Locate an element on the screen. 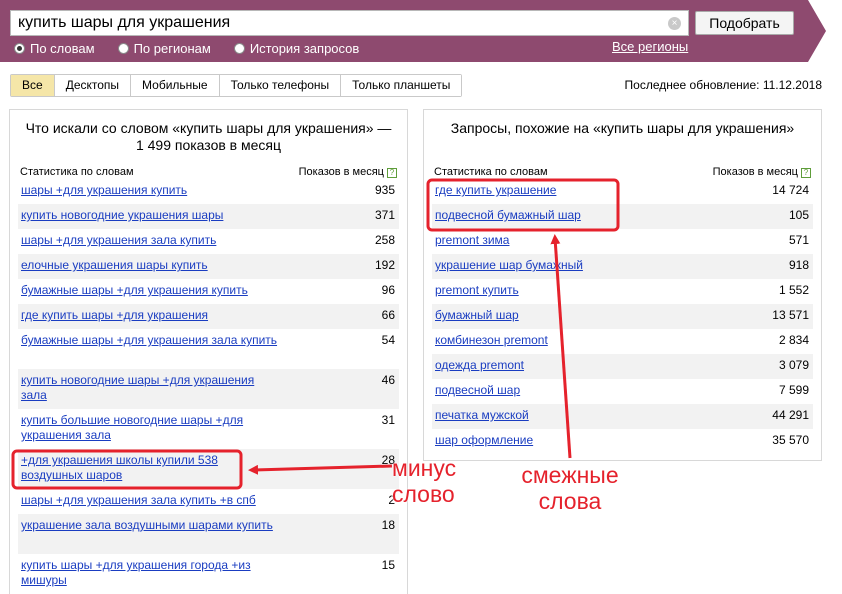 The height and width of the screenshot is (594, 842). radio-by-words: По словам is located at coordinates (54, 48).